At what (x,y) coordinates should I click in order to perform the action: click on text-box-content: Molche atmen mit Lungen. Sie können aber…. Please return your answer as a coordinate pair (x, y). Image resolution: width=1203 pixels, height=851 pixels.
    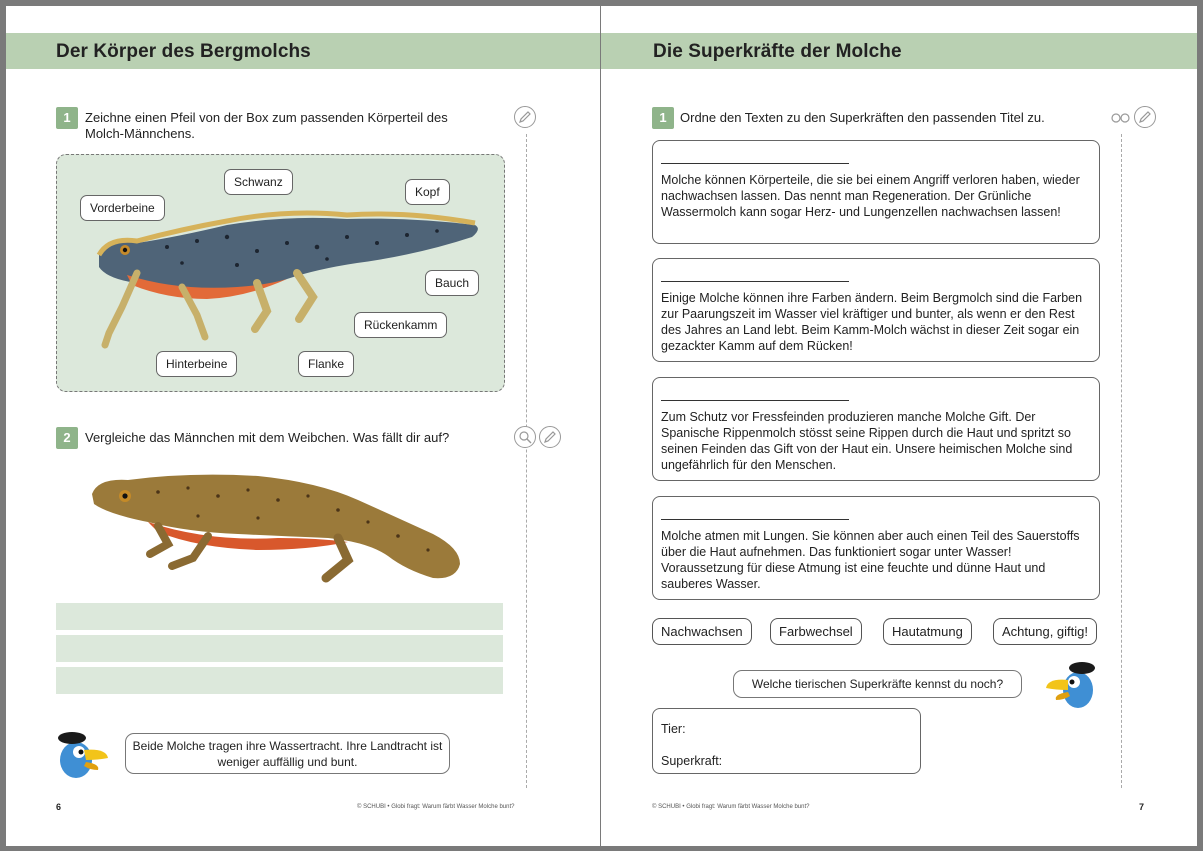
    Looking at the image, I should click on (870, 560).